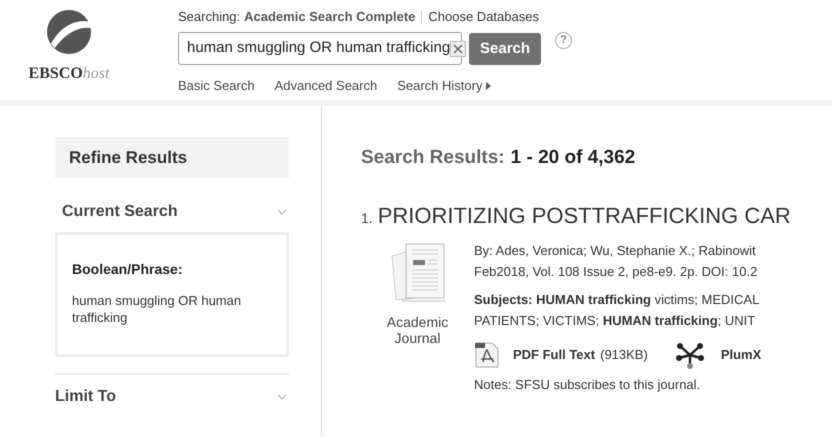 This screenshot has width=832, height=437. I want to click on refine-results-header: Refine Results, so click(172, 157).